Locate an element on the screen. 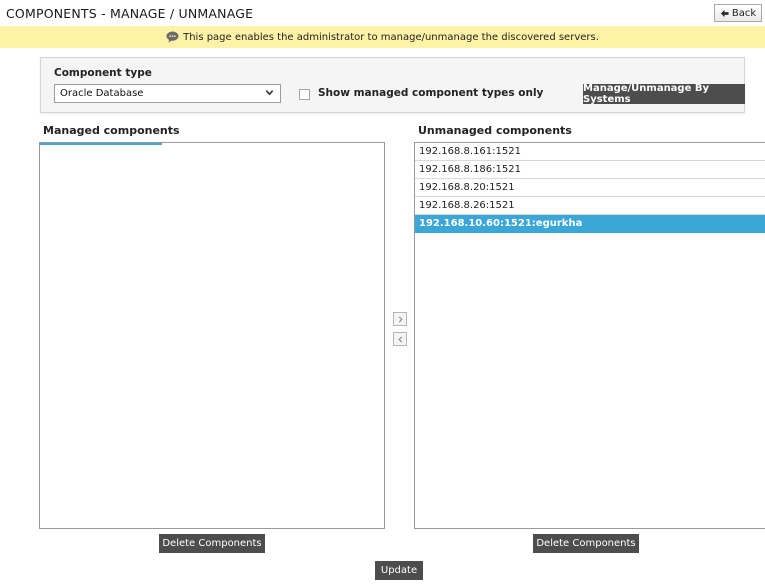  back-arrow-icon is located at coordinates (724, 13).